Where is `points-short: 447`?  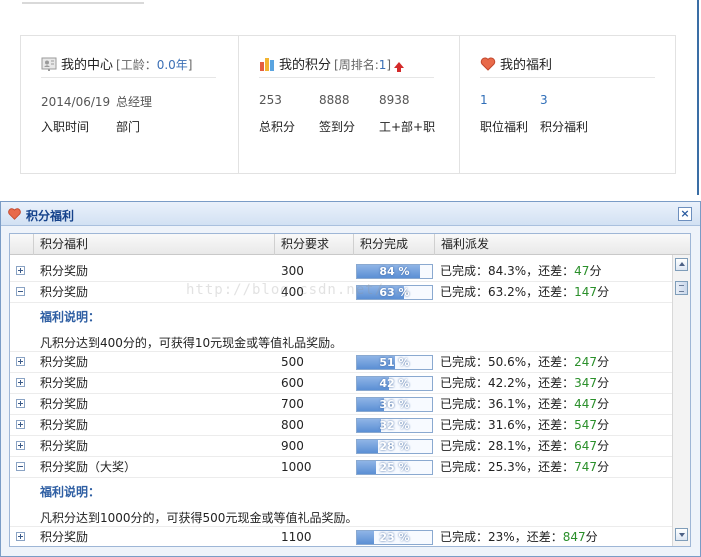 points-short: 447 is located at coordinates (586, 404).